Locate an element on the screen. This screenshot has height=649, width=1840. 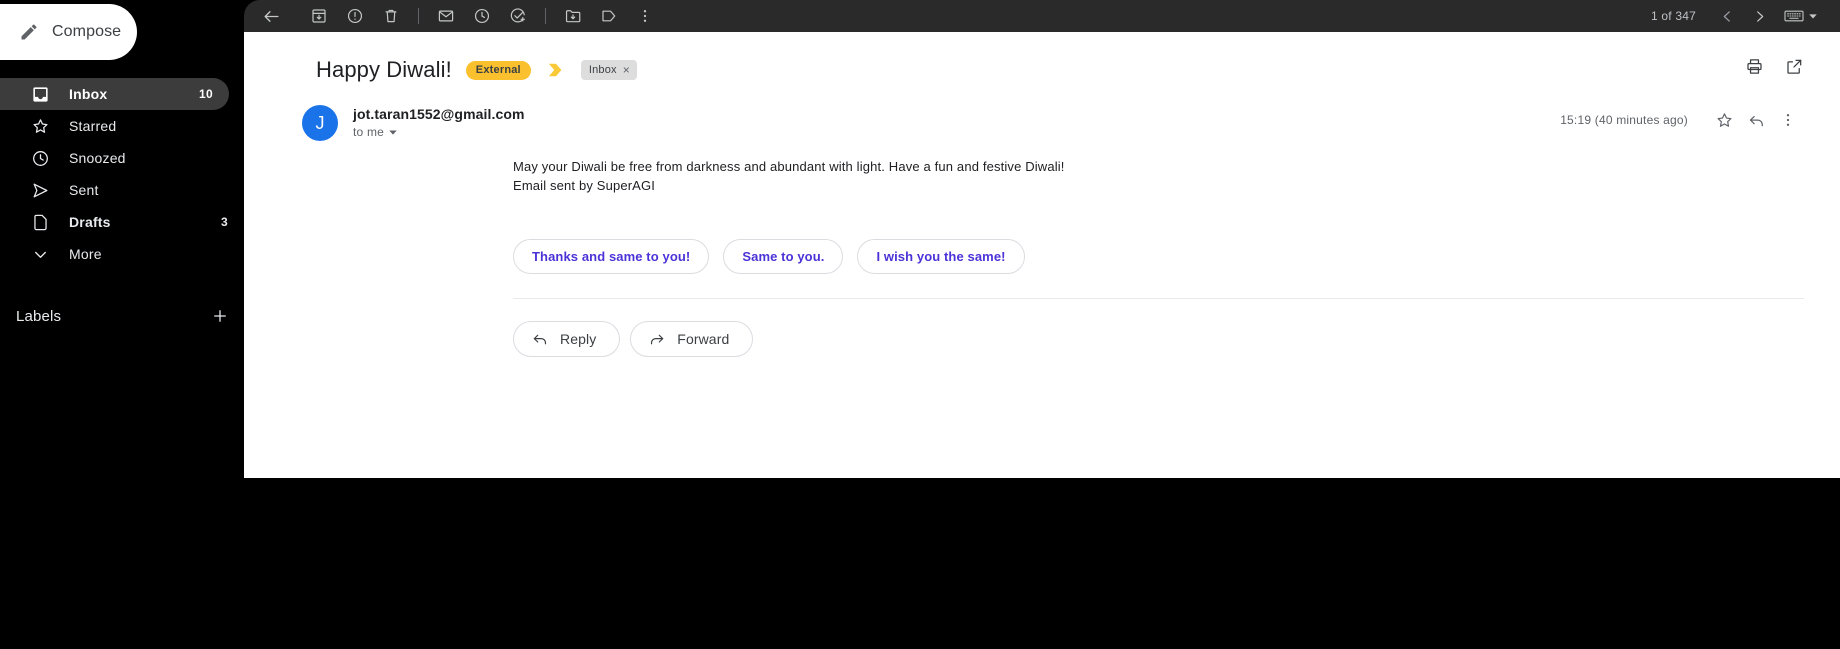
sidebar-item-starred-label: Starred is located at coordinates (93, 126).